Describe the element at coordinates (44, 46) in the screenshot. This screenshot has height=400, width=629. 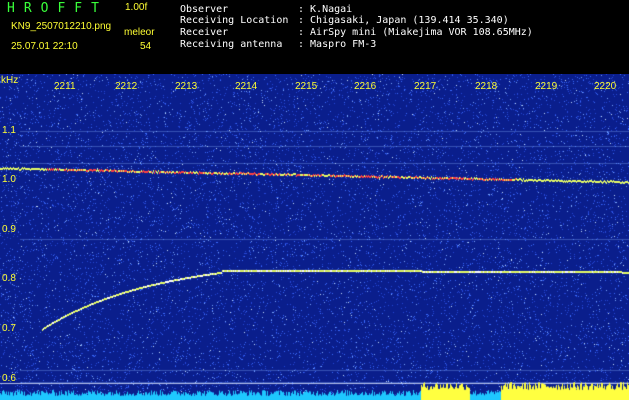
I see `date-time: 25.07.01 22:10` at that location.